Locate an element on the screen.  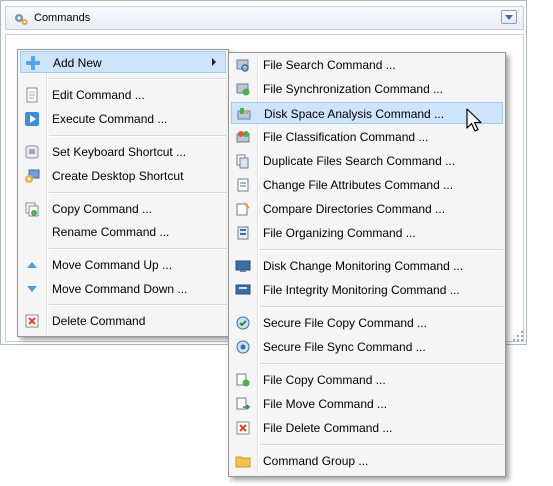
chevron-down-icon is located at coordinates (509, 17).